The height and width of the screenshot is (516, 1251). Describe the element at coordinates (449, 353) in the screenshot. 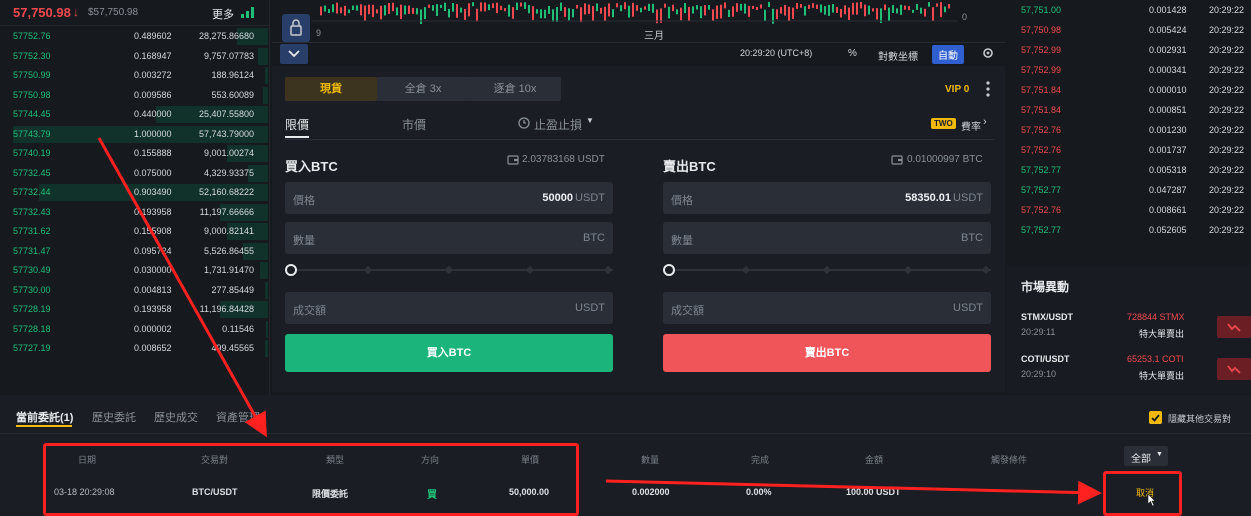

I see `buy-button: 買入BTC` at that location.